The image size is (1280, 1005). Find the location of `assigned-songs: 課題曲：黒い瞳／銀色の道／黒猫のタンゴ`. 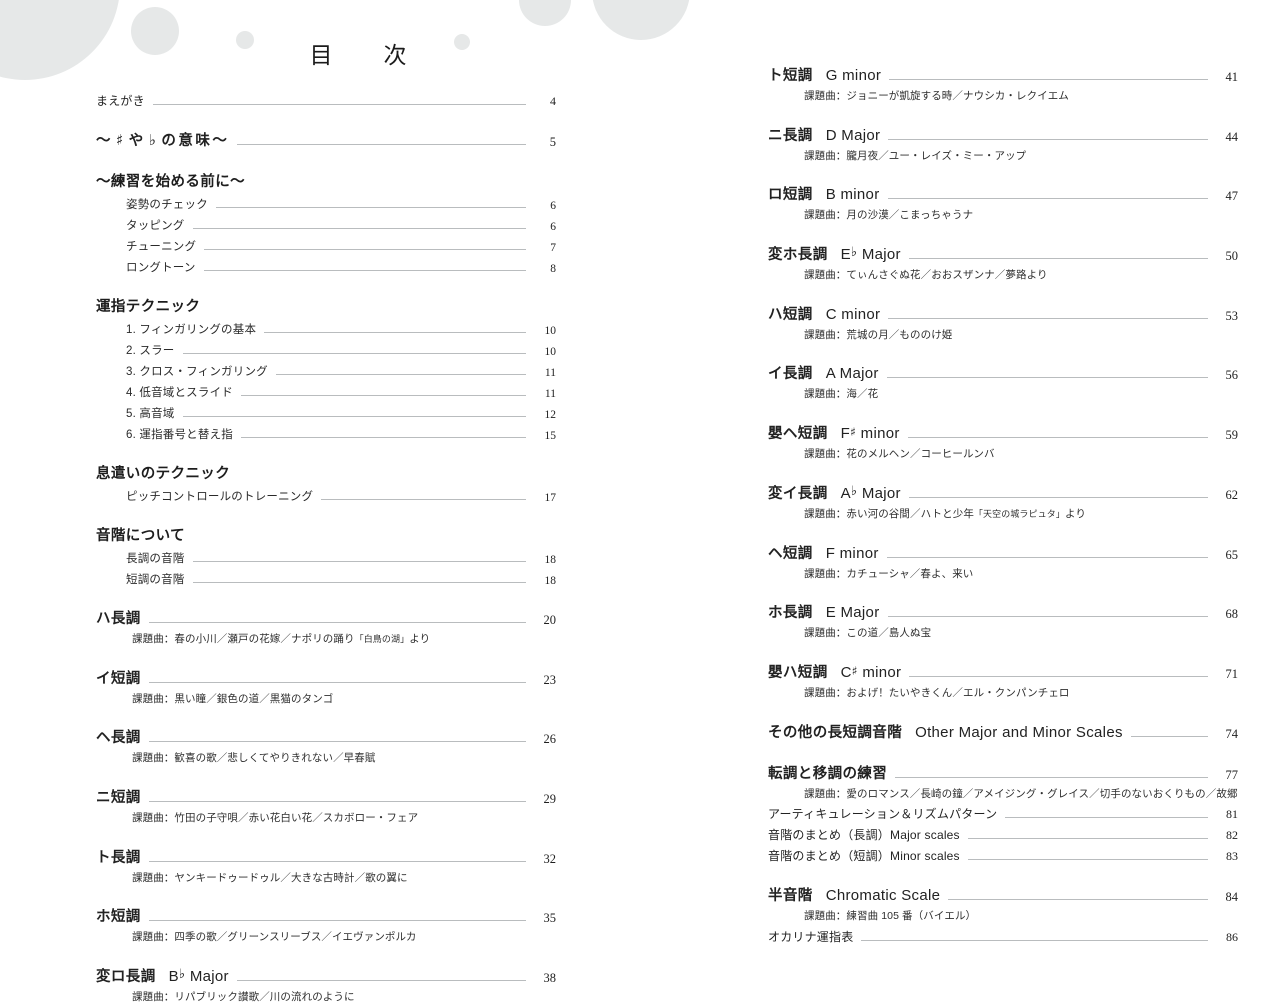

assigned-songs: 課題曲：黒い瞳／銀色の道／黒猫のタンゴ is located at coordinates (233, 698).